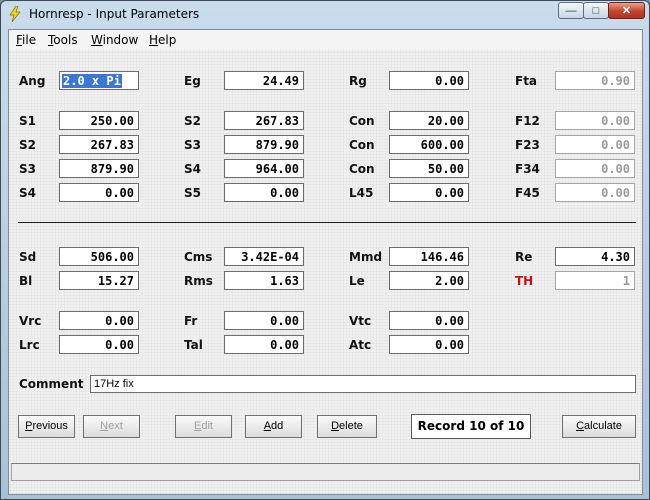 The width and height of the screenshot is (650, 500). Describe the element at coordinates (264, 344) in the screenshot. I see `field-tal: 0.00` at that location.